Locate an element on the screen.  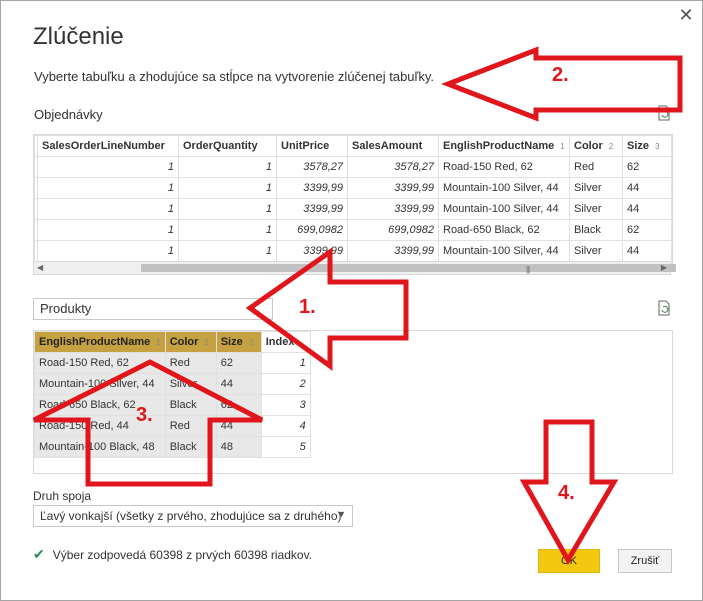
key-order-badge: 1 is located at coordinates (158, 342).